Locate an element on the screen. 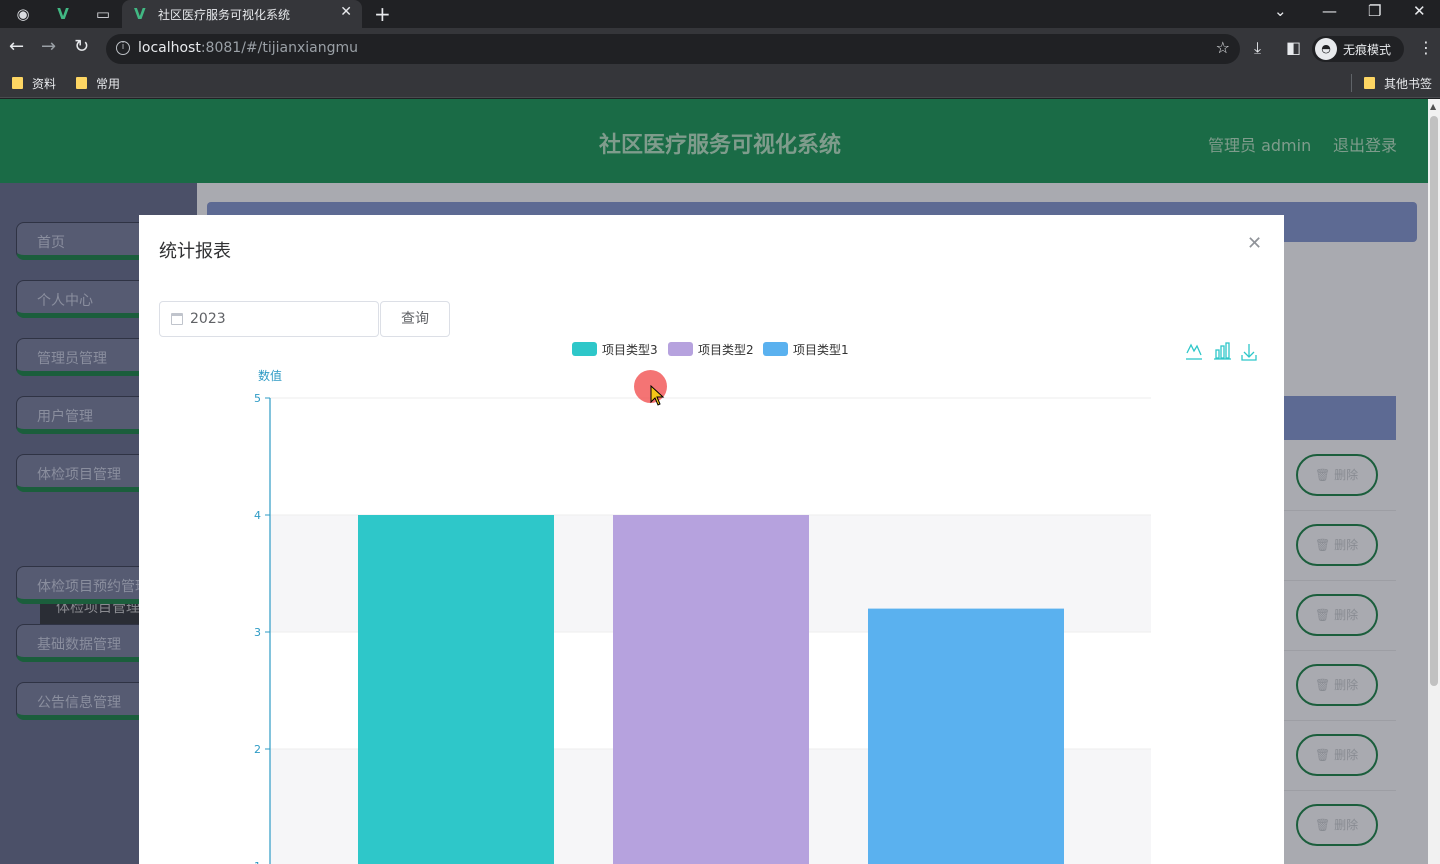 The height and width of the screenshot is (864, 1440). y-tick-label: 4 is located at coordinates (257, 515).